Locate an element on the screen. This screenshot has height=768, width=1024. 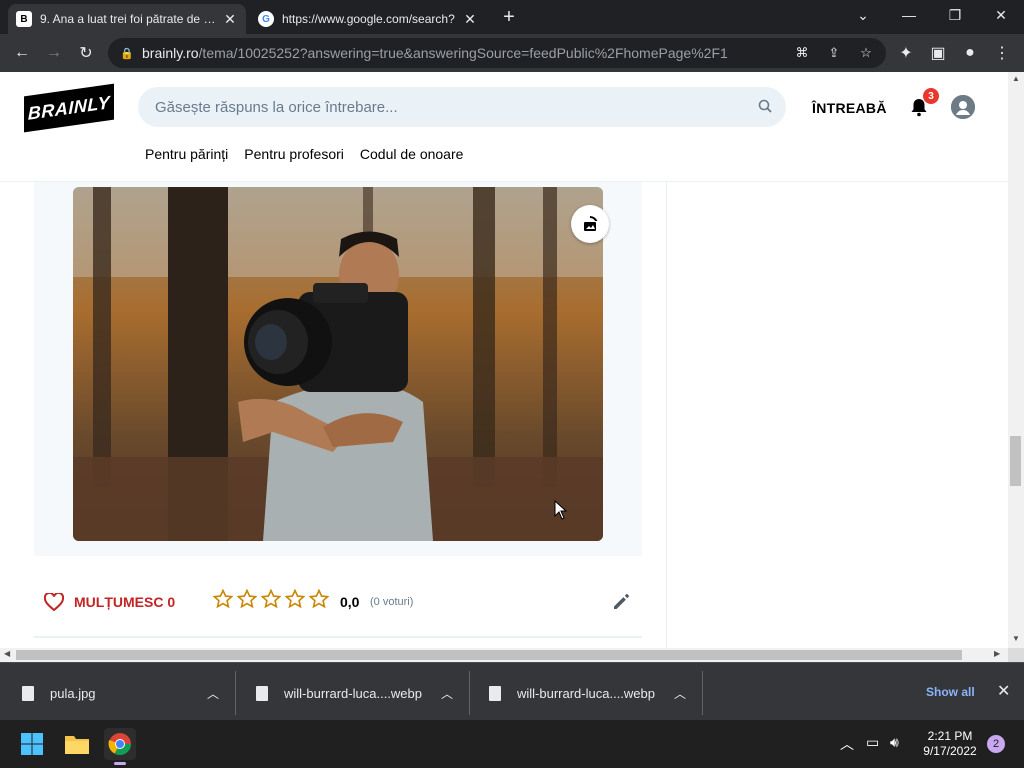
minimize-button: — is located at coordinates (909, 15).